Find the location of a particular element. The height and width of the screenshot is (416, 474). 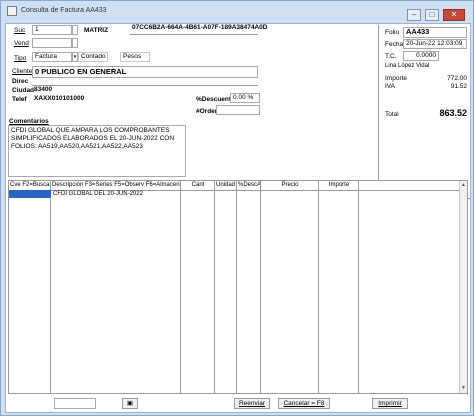

pesos-field: Pesos is located at coordinates (135, 57).